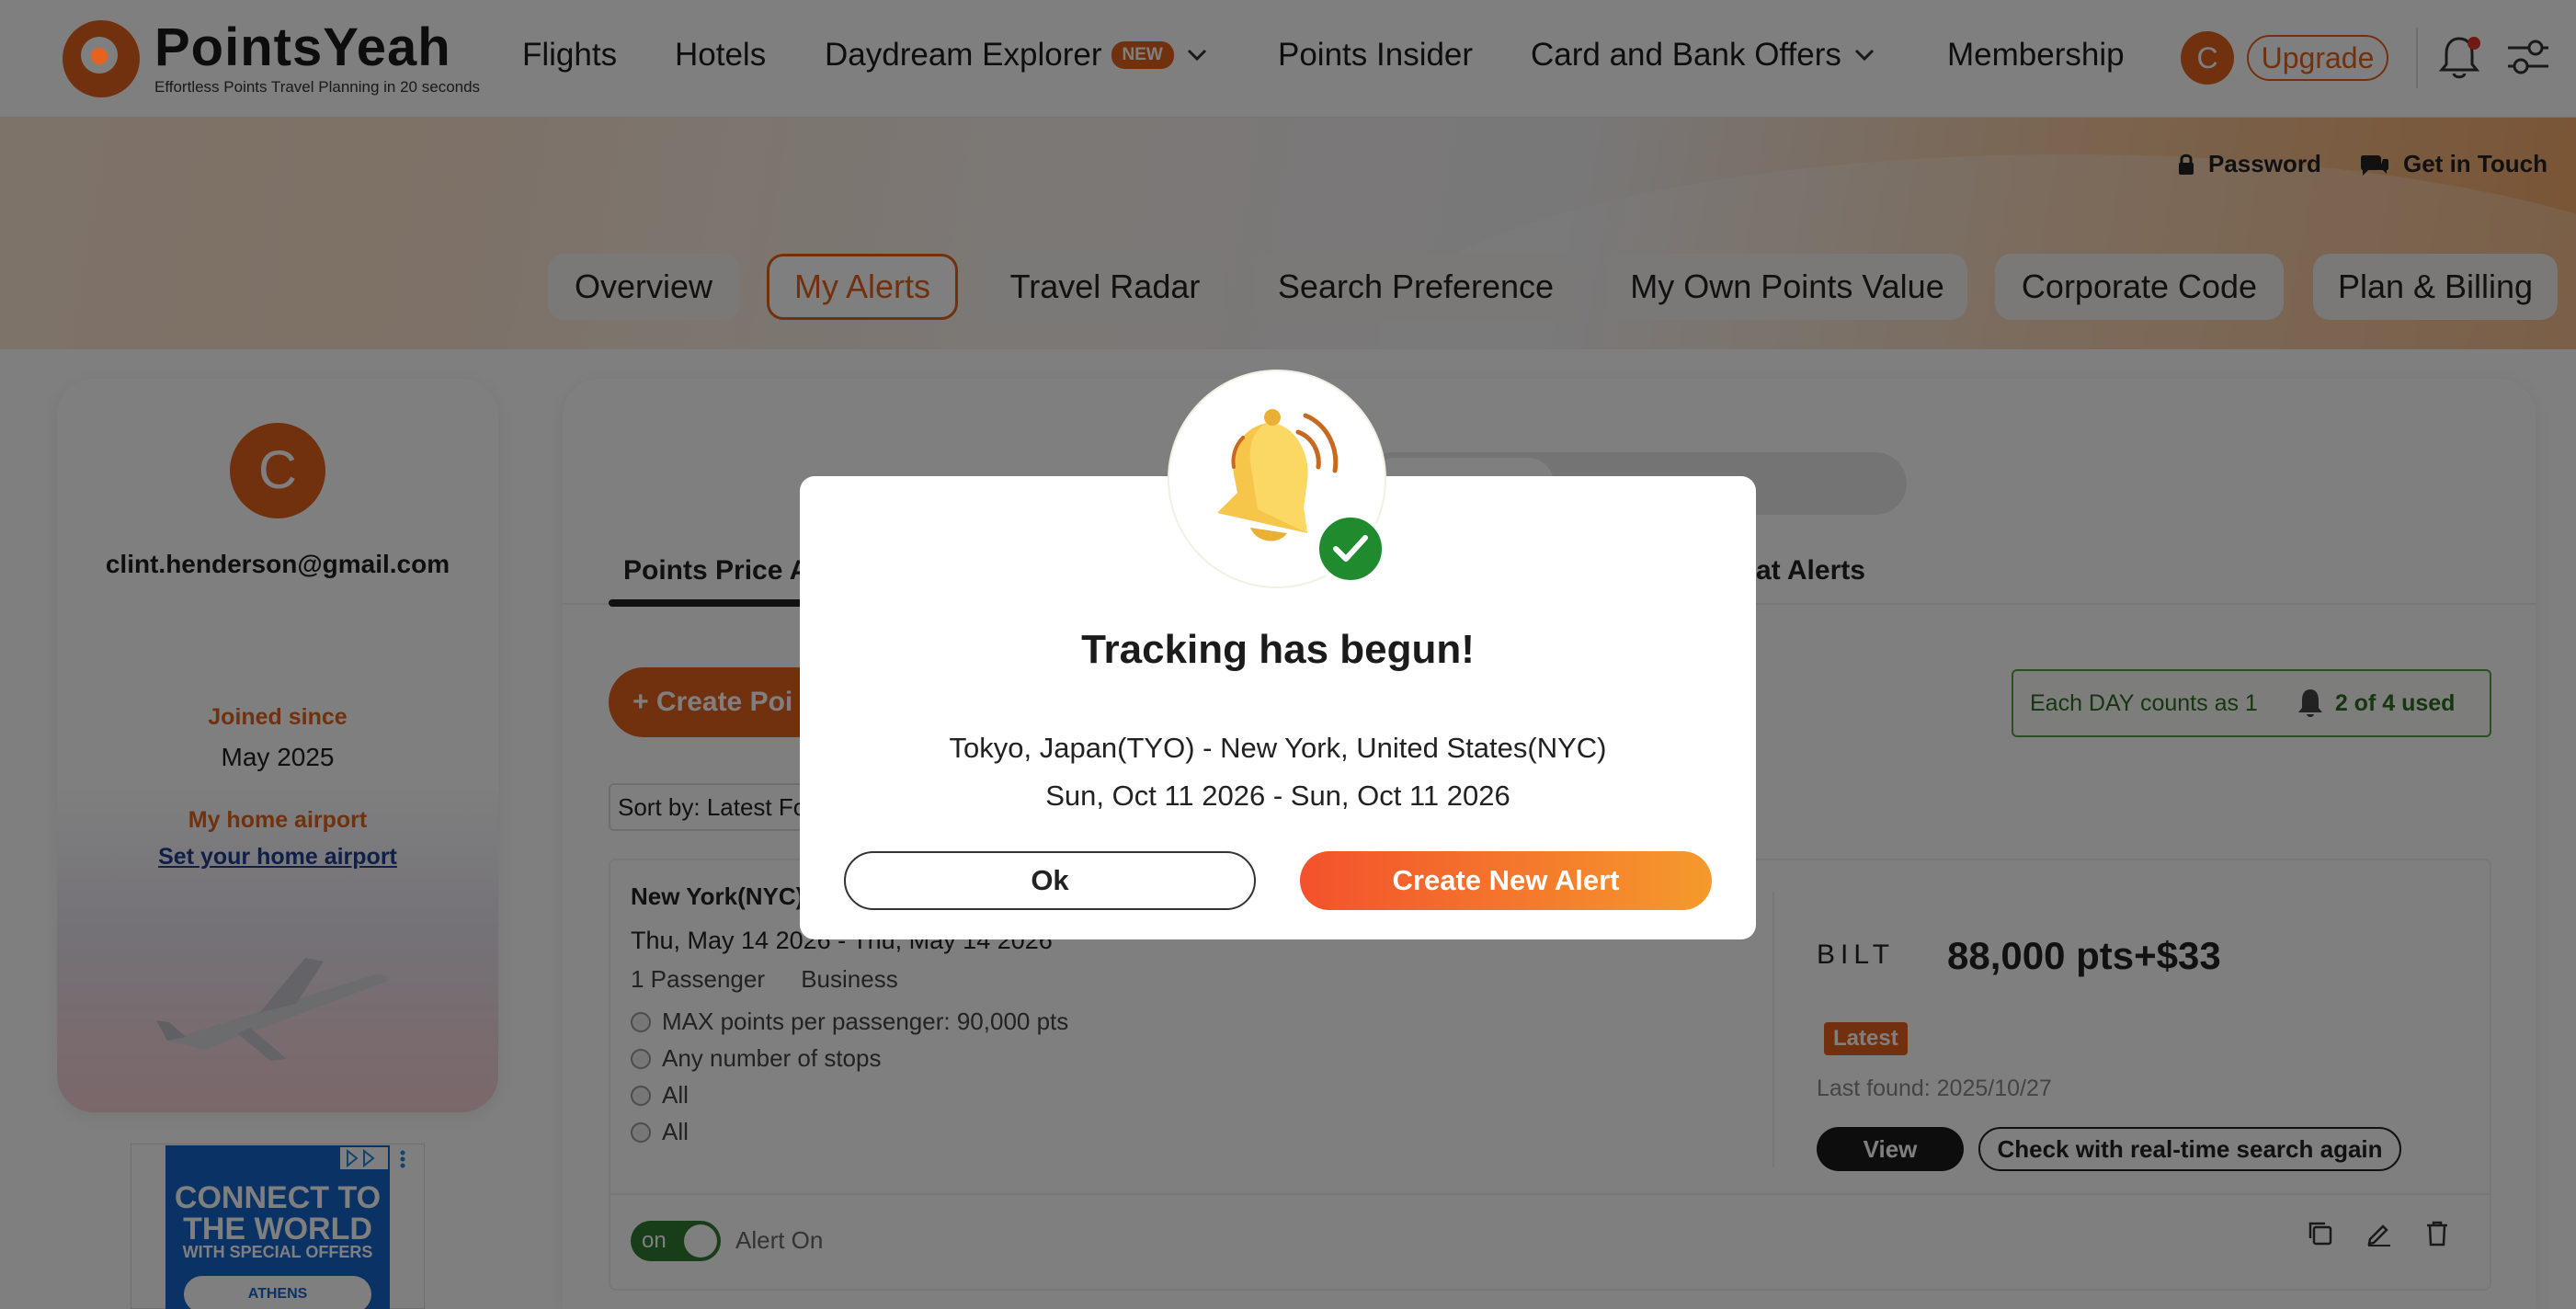 The width and height of the screenshot is (2576, 1309). I want to click on modal-title: Tracking has begun!, so click(1278, 649).